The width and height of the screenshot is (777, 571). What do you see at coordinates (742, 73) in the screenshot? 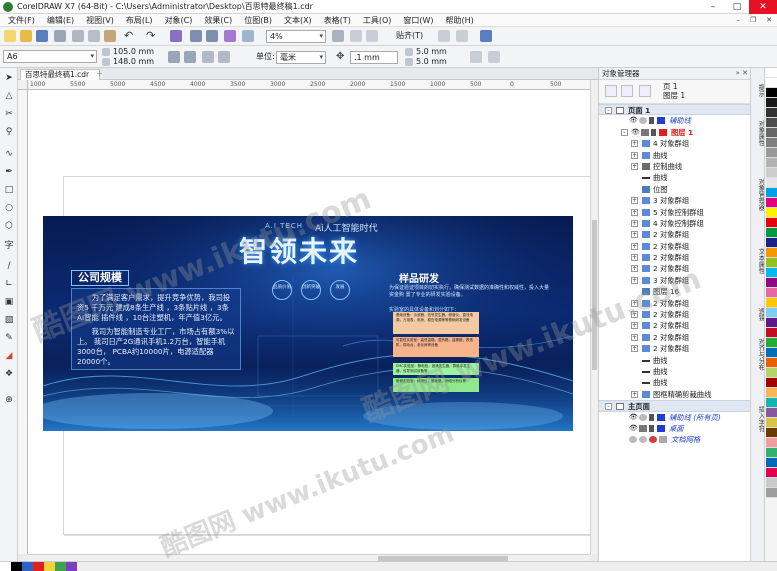
I see `docker-close-icon: » ✕` at bounding box center [742, 73].